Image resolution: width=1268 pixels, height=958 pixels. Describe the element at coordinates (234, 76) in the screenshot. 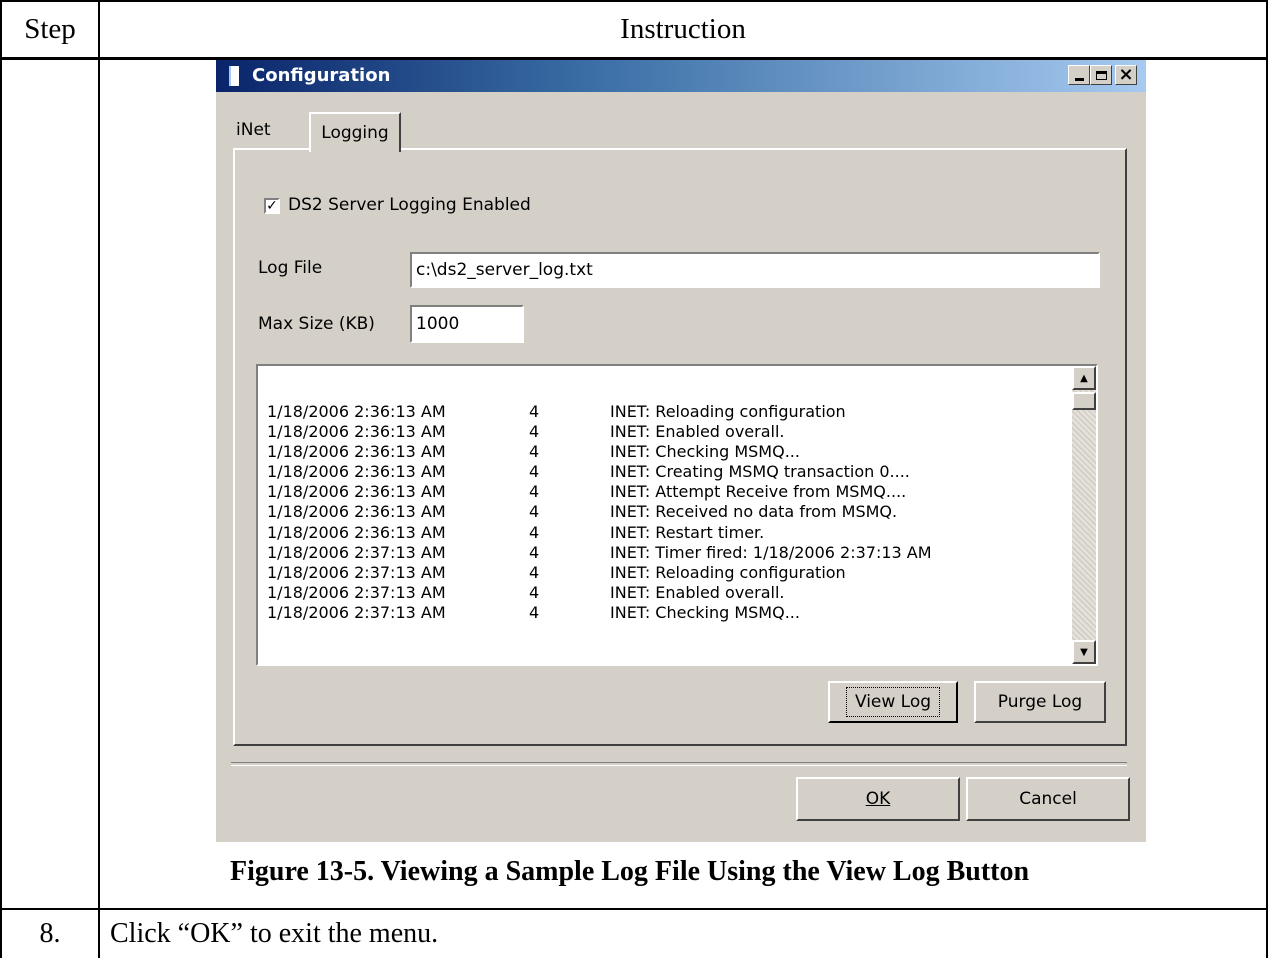

I see `app-icon` at that location.